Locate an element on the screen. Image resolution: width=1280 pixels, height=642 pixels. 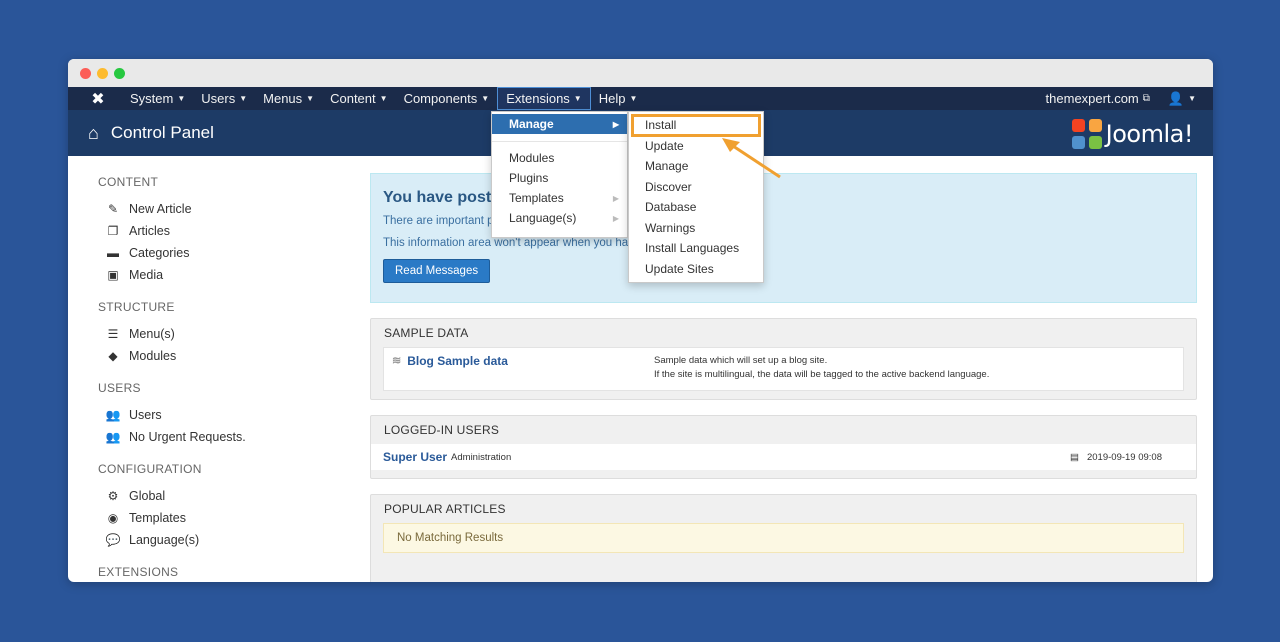
sidebar-section-title: CONTENT is located at coordinates (128, 182).